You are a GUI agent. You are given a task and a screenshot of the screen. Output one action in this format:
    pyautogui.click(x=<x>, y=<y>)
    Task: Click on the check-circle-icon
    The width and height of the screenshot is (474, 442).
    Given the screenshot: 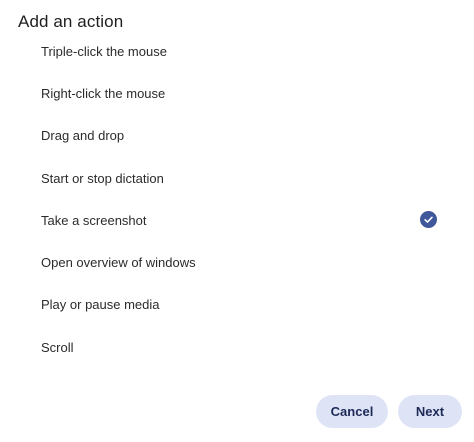 What is the action you would take?
    pyautogui.click(x=428, y=220)
    